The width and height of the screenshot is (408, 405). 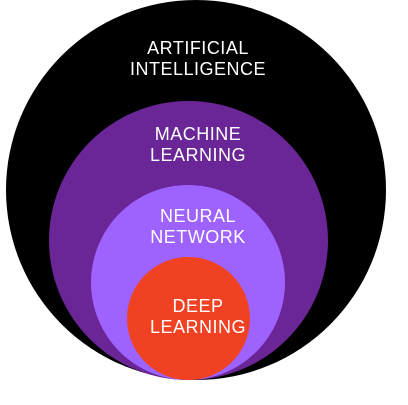 I want to click on nn-label-line2: NETWORK, so click(x=198, y=237).